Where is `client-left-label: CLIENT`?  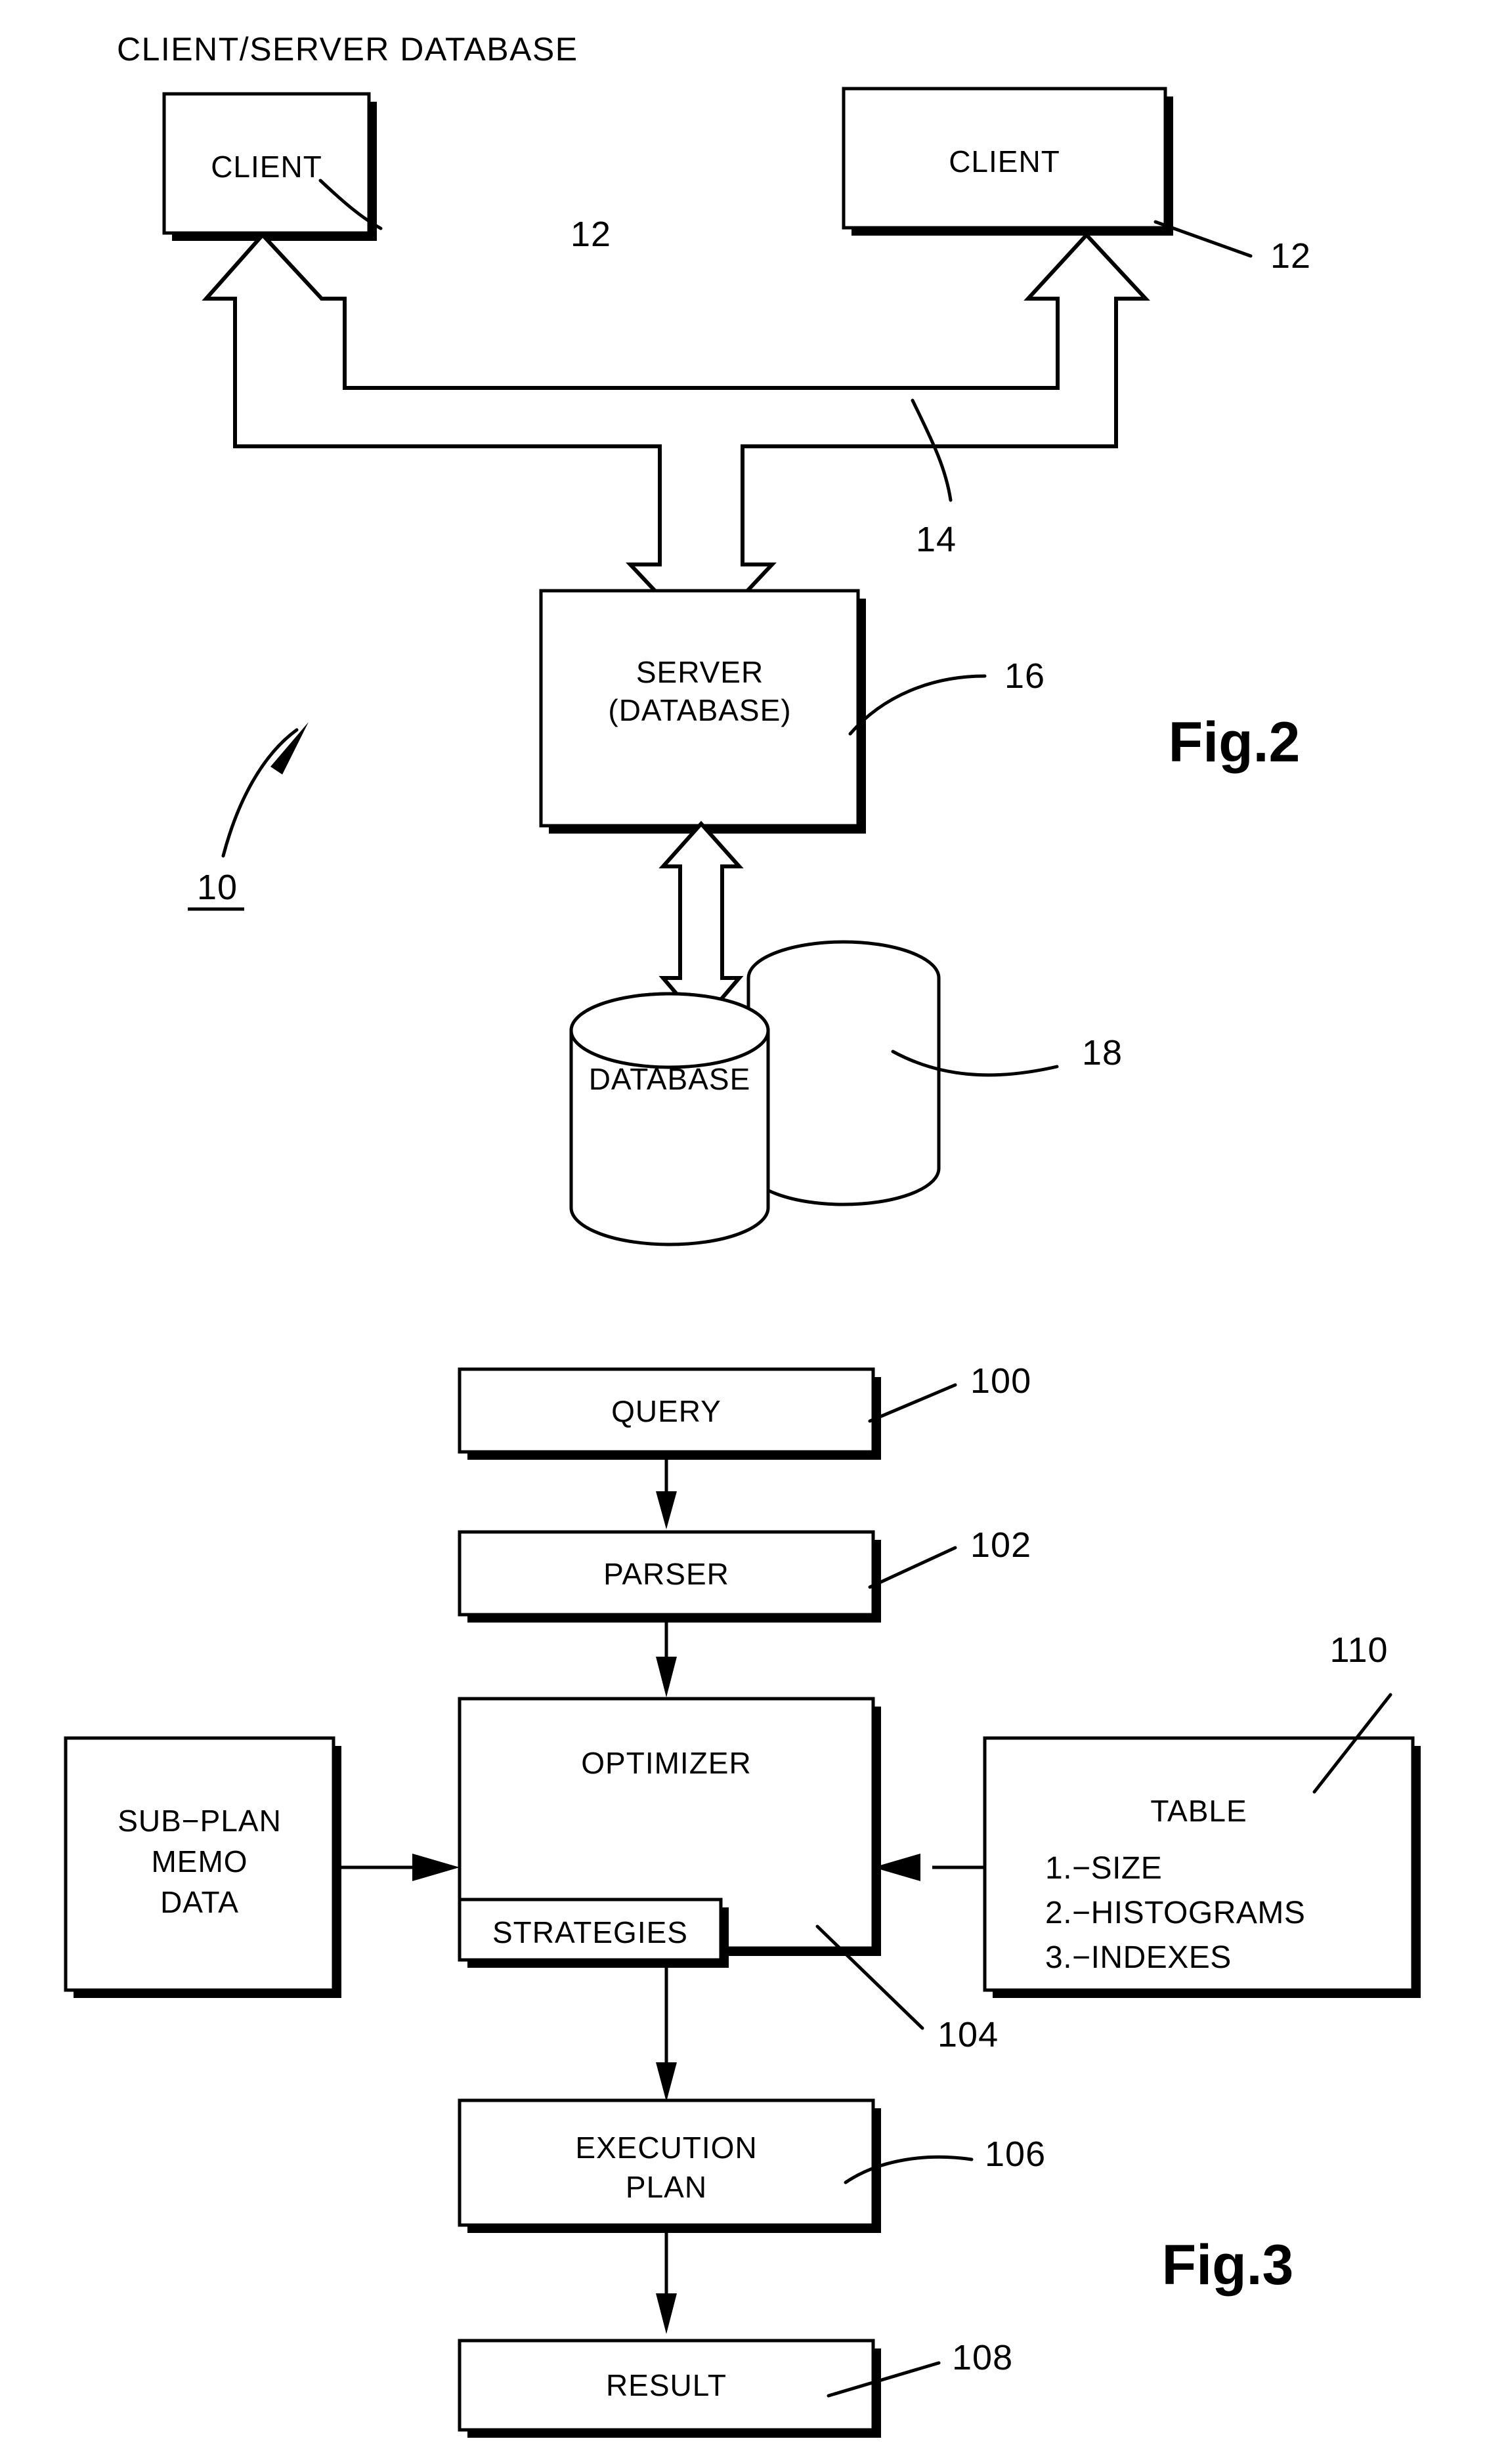 client-left-label: CLIENT is located at coordinates (266, 167).